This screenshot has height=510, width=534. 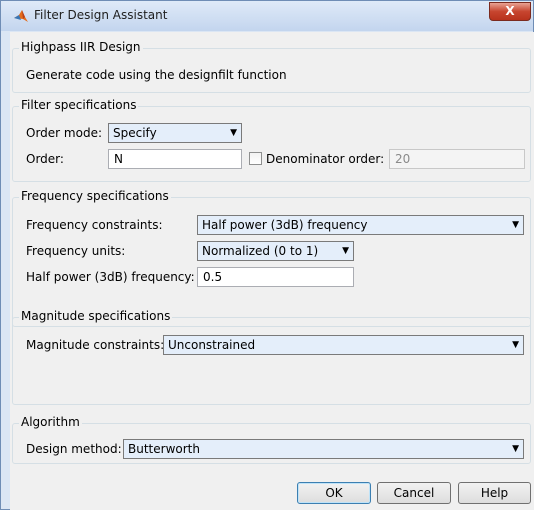 What do you see at coordinates (175, 133) in the screenshot?
I see `order-mode-dropdown: Specify ▼` at bounding box center [175, 133].